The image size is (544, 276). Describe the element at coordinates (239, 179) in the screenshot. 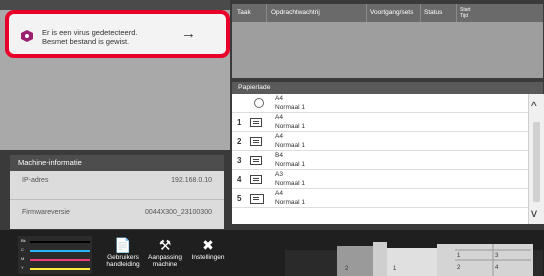

I see `tray-number: 4` at that location.